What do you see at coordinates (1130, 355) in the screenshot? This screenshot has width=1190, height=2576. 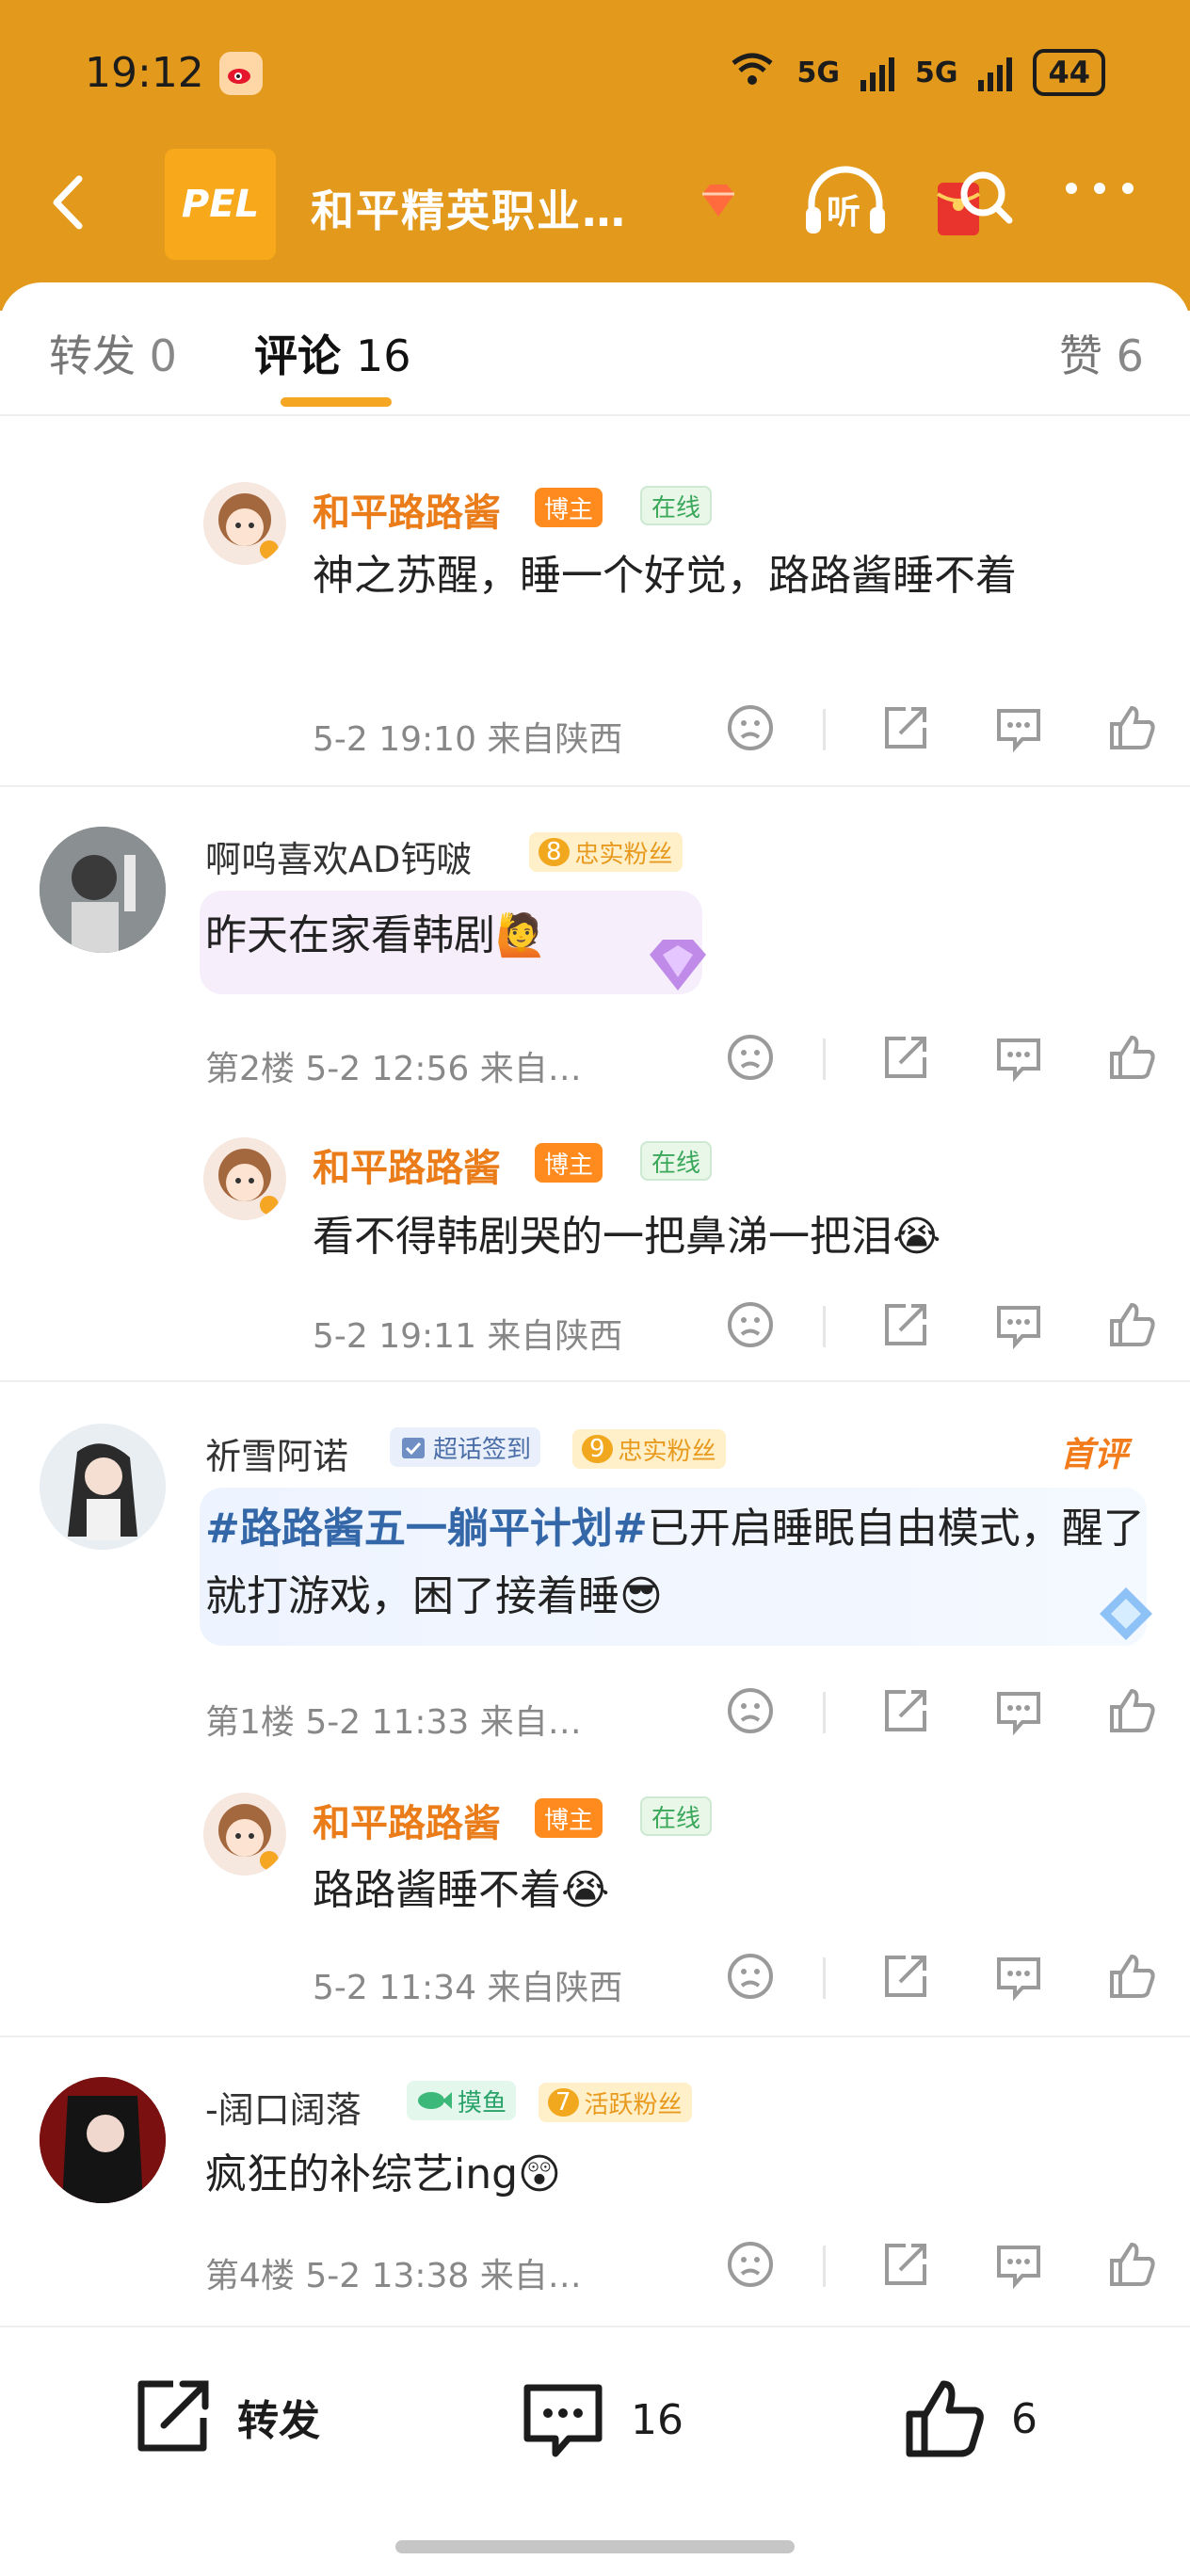 I see `tab-likes-count: 6` at bounding box center [1130, 355].